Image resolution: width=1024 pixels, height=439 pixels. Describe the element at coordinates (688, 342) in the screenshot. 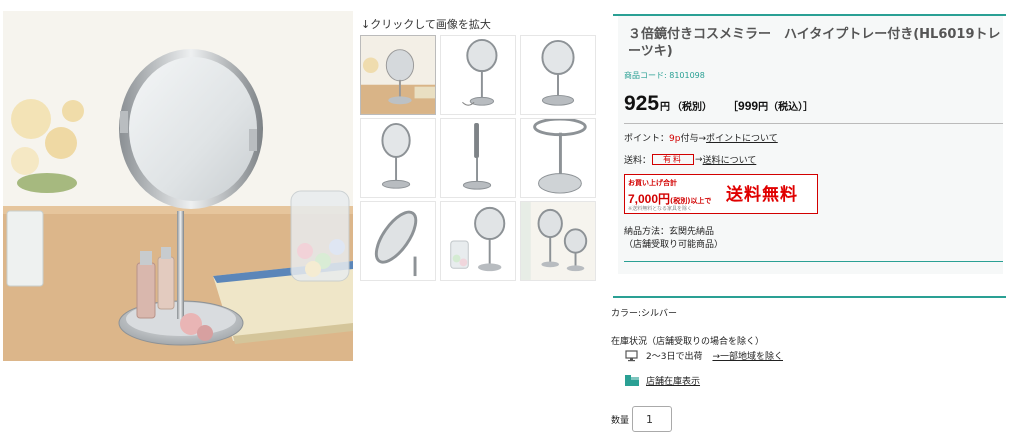

I see `stock-status-title: 在庫状況（店舗受取りの場合を除く）` at that location.